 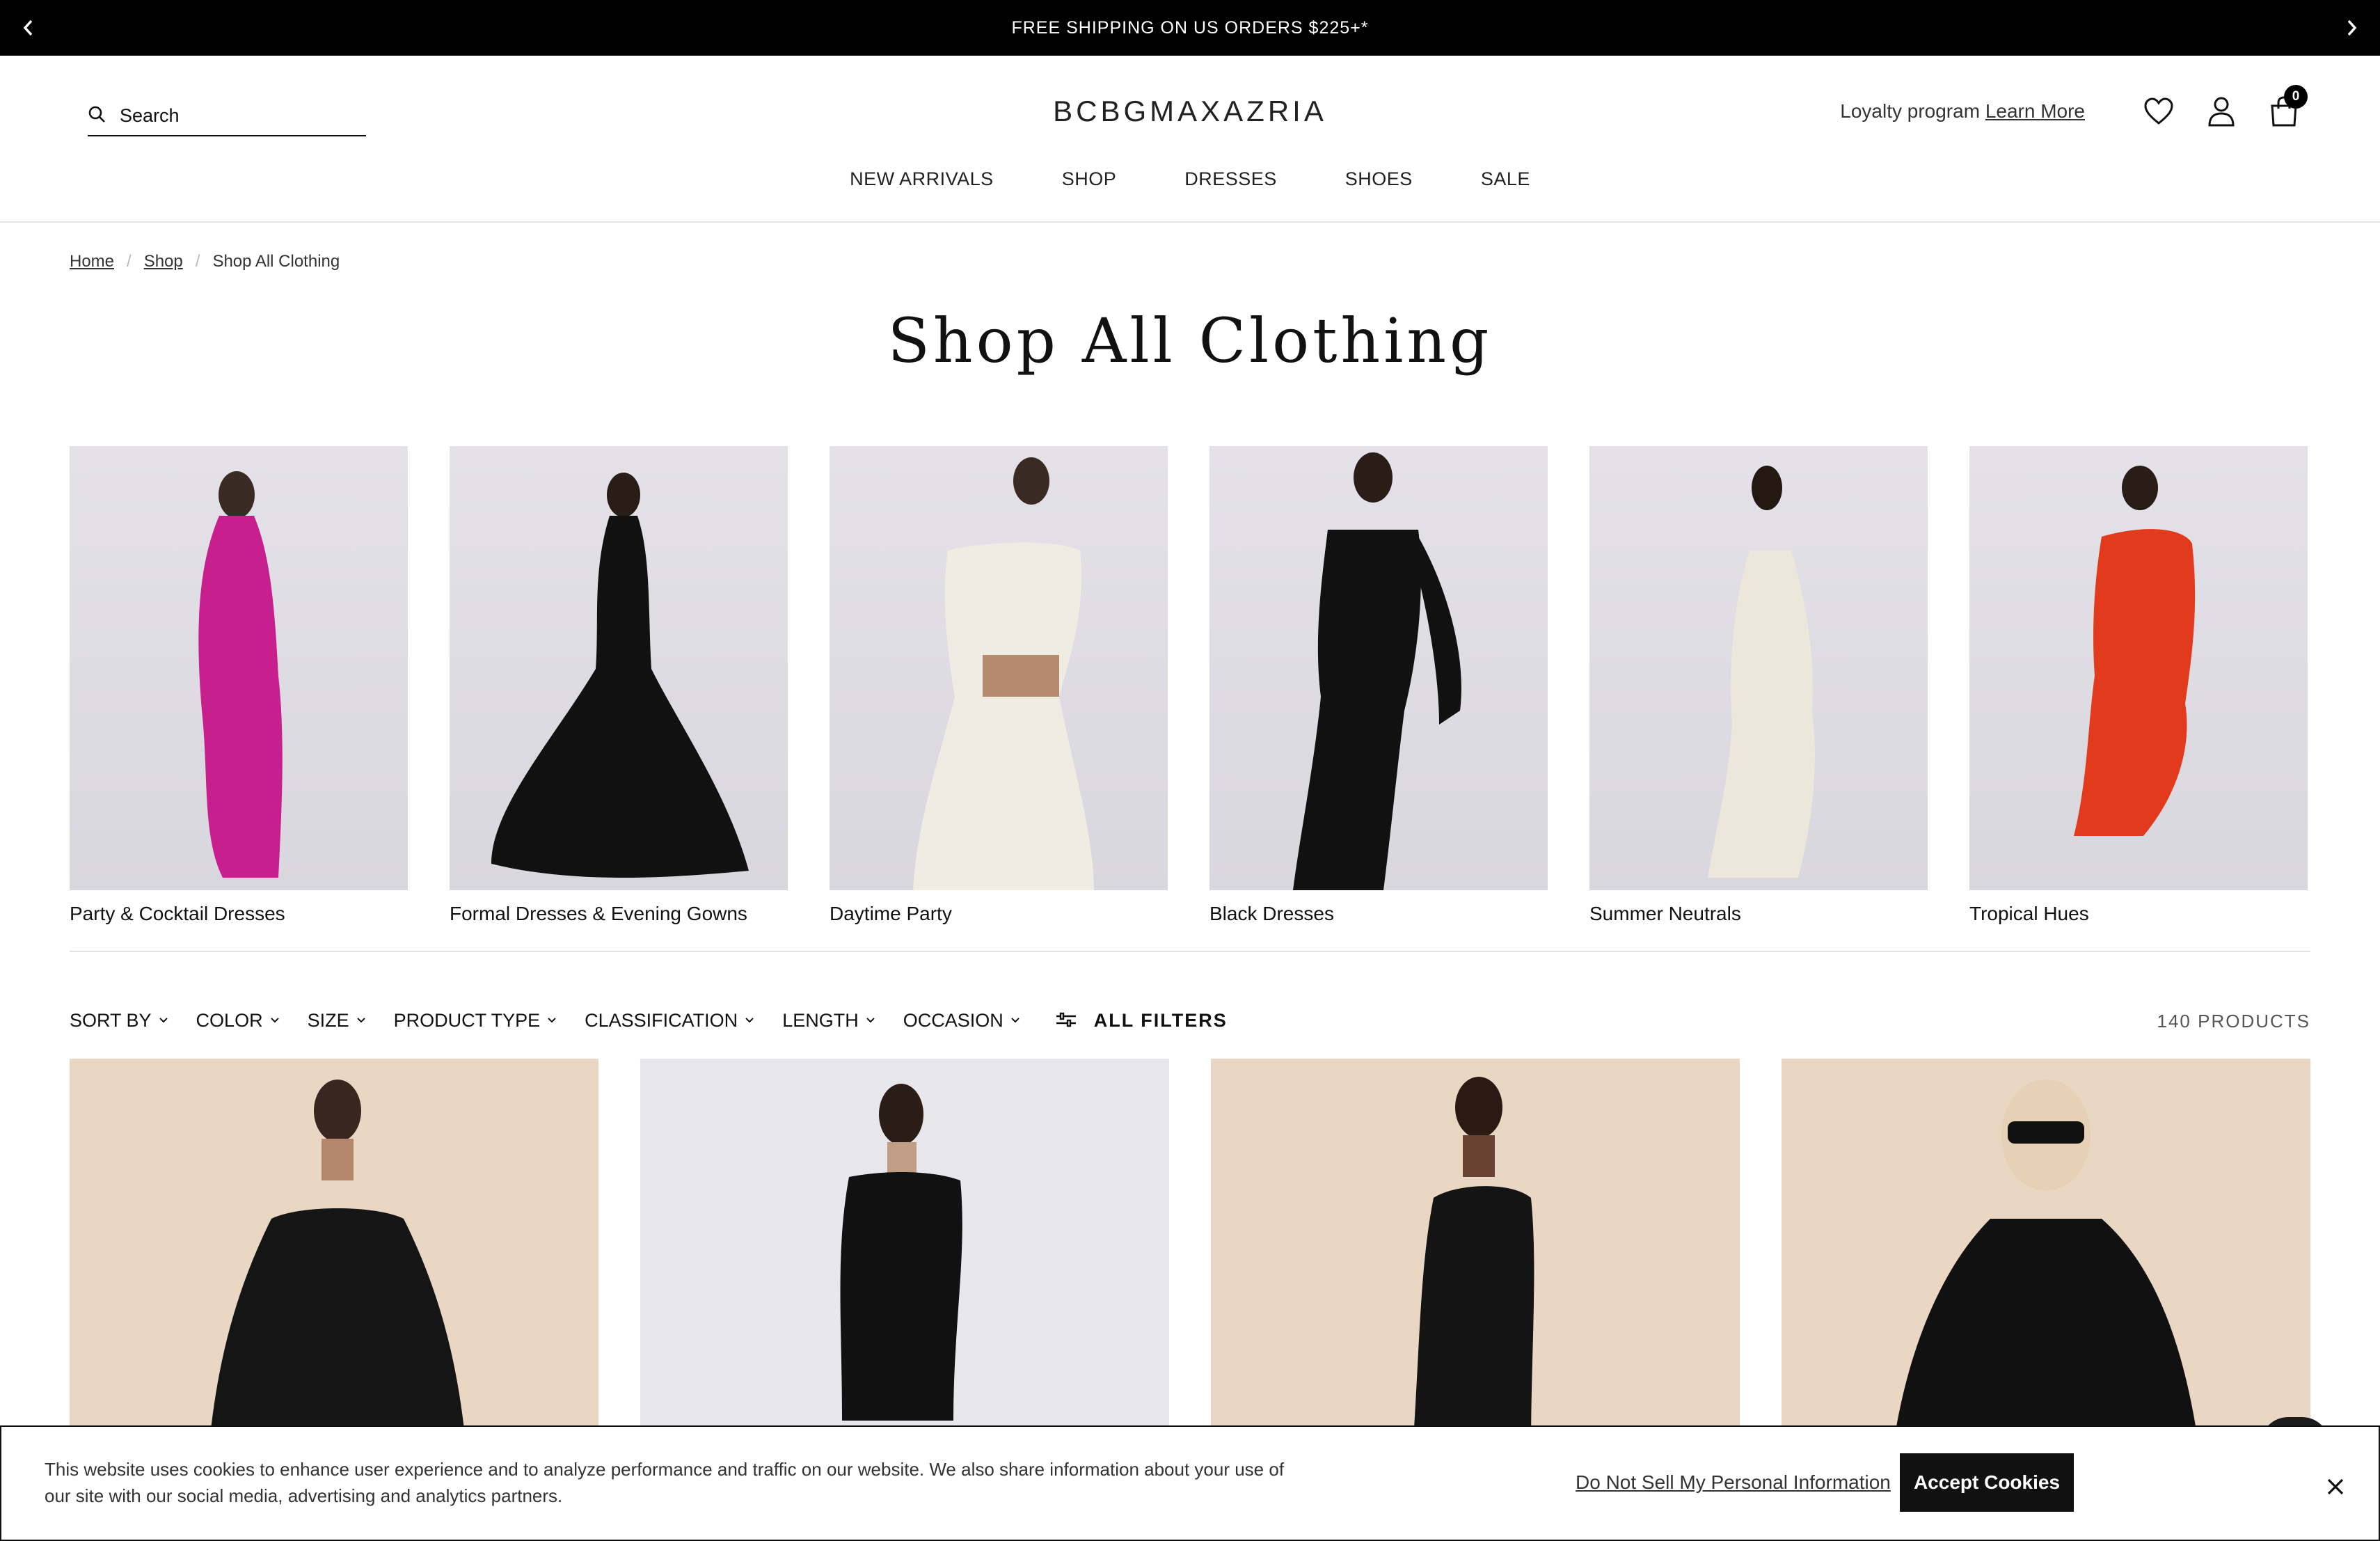 I want to click on heart-icon, so click(x=2158, y=111).